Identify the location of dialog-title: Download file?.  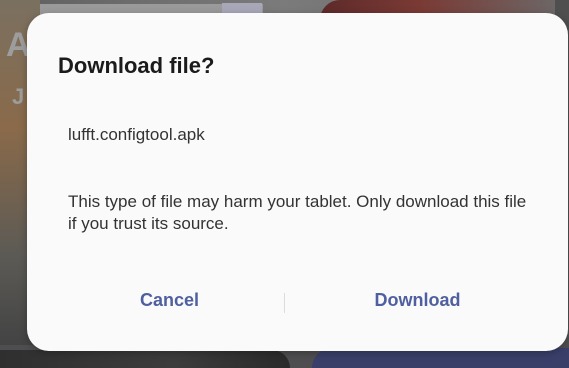
(136, 65).